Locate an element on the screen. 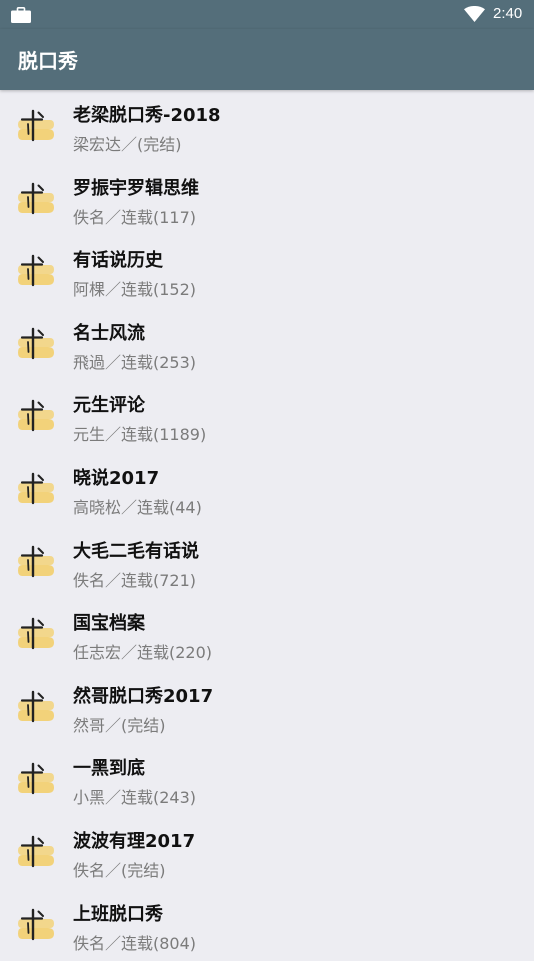  book-title: 大毛二毛有话说 is located at coordinates (136, 551).